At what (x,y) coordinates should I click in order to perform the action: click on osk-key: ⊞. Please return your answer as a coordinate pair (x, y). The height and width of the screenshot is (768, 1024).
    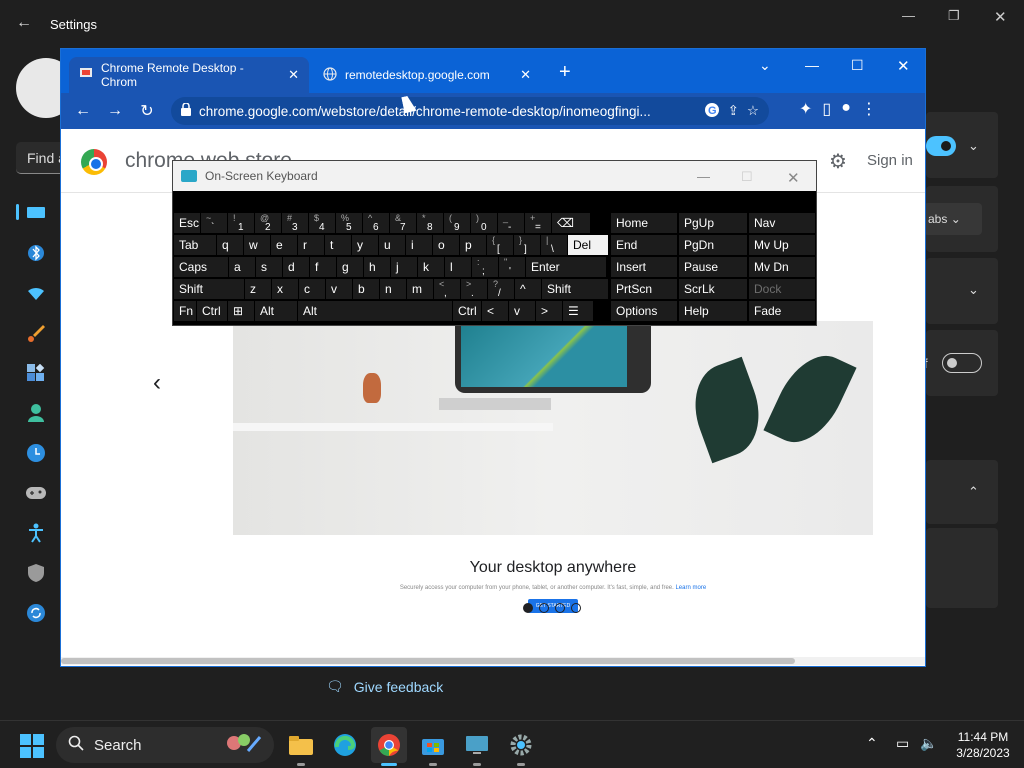
    Looking at the image, I should click on (241, 311).